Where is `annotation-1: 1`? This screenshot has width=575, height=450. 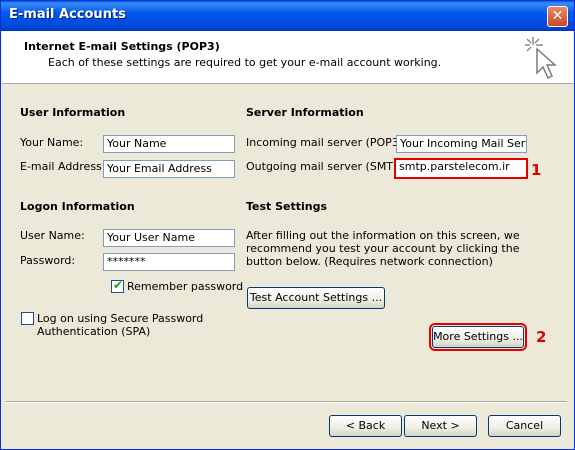
annotation-1: 1 is located at coordinates (536, 170).